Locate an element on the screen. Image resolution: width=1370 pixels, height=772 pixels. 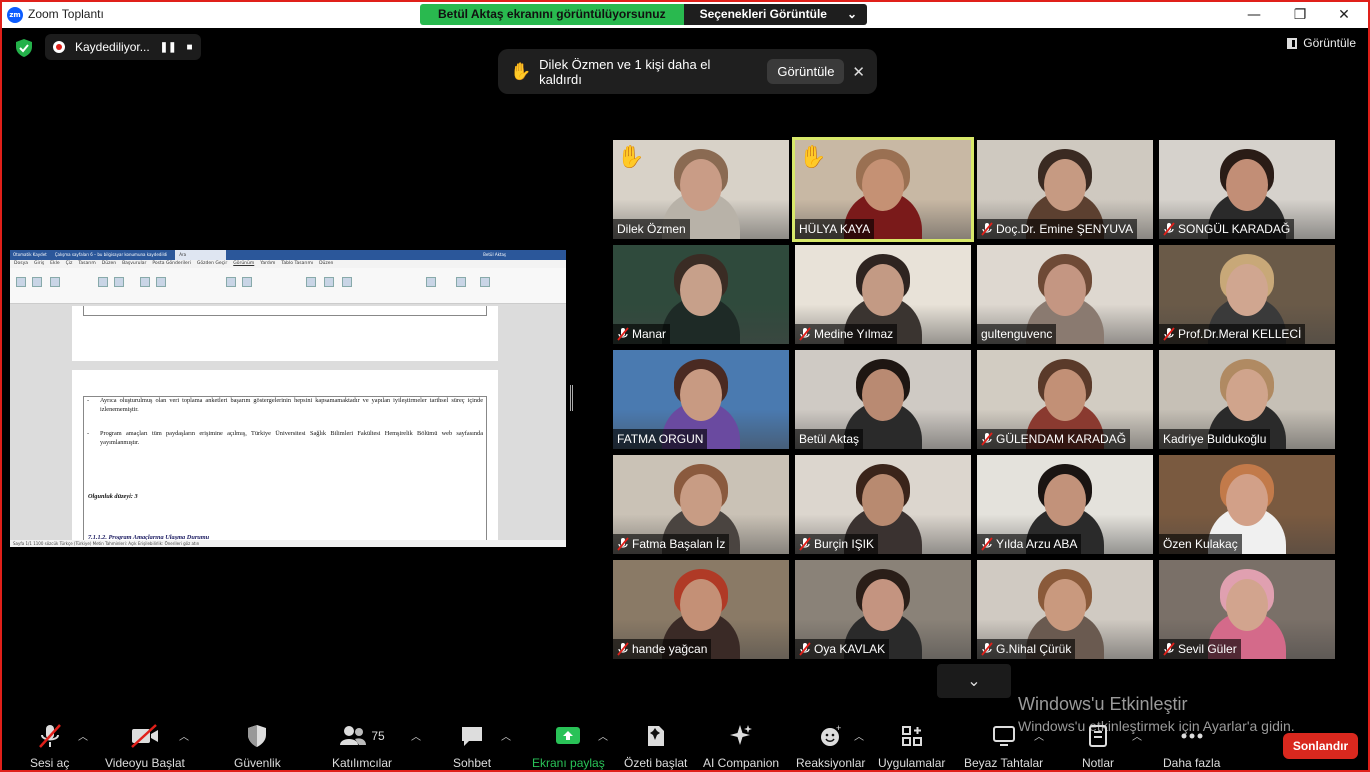
view-options-button: Seçenekleri Görüntüle ⌄ is located at coordinates (775, 14).